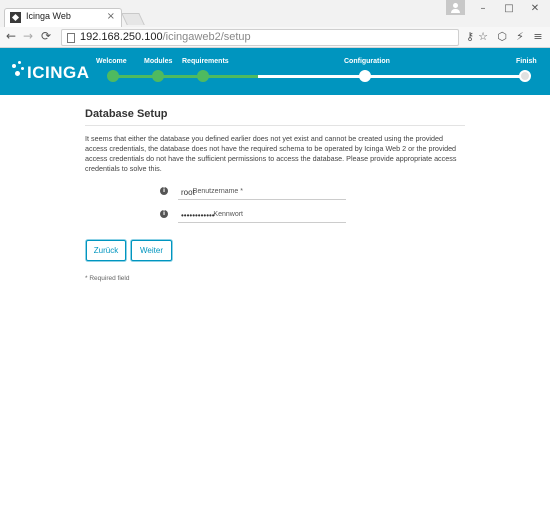 Image resolution: width=550 pixels, height=520 pixels. I want to click on url-text: 192.168.250.100/icingaweb2/setup, so click(165, 37).